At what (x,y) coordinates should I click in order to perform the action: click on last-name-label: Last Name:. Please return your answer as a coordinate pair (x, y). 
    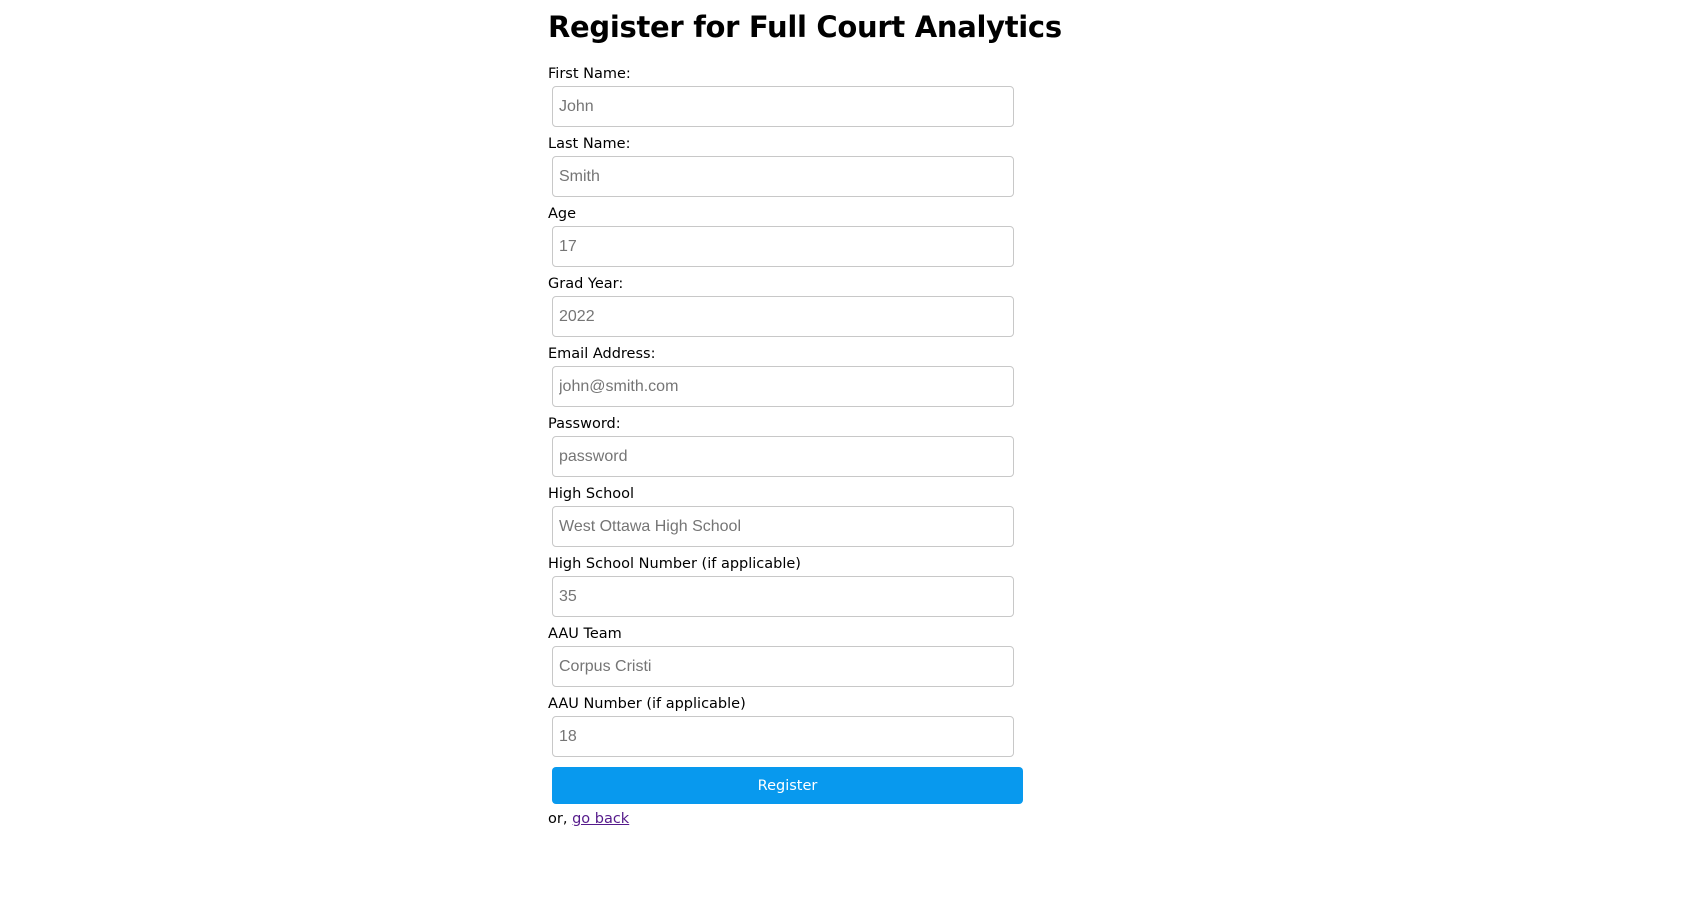
    Looking at the image, I should click on (589, 144).